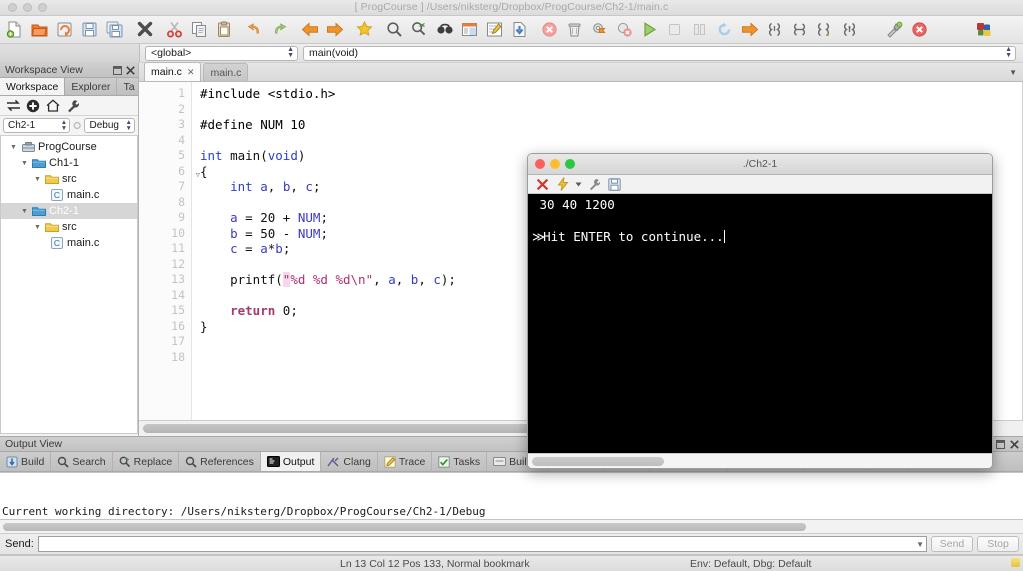 This screenshot has width=1023, height=571. What do you see at coordinates (1016, 72) in the screenshot?
I see `editor-tab-overflow-chevron-icon: ▼` at bounding box center [1016, 72].